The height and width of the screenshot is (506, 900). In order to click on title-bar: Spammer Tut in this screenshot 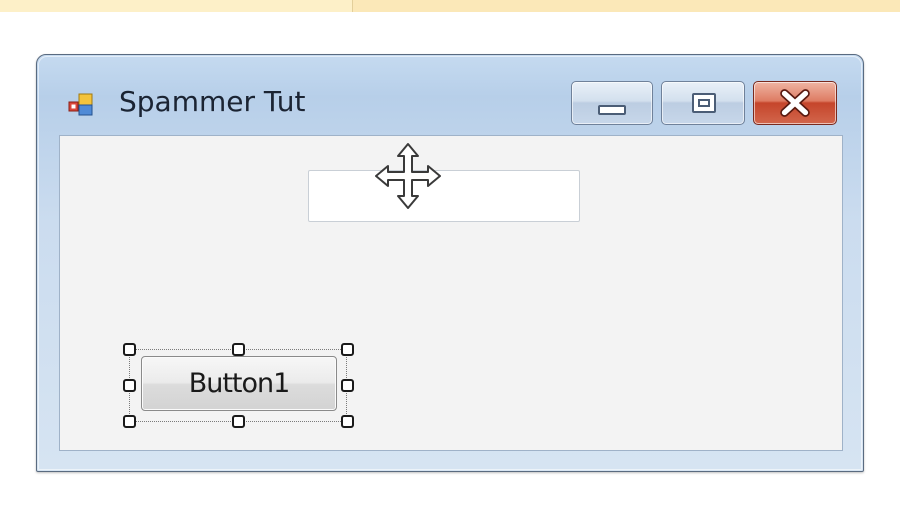, I will do `click(450, 95)`.